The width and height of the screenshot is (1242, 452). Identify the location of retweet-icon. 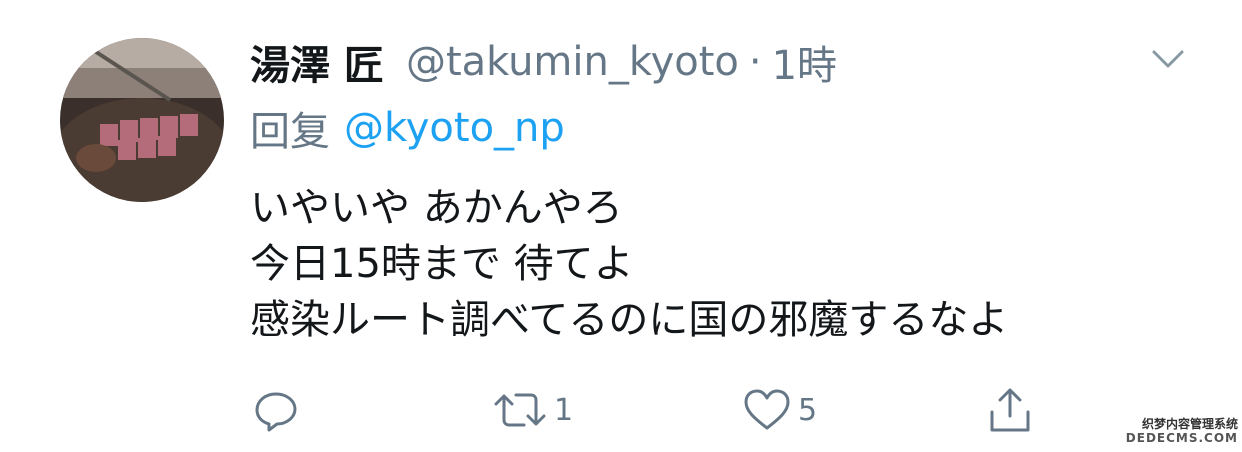
(520, 410).